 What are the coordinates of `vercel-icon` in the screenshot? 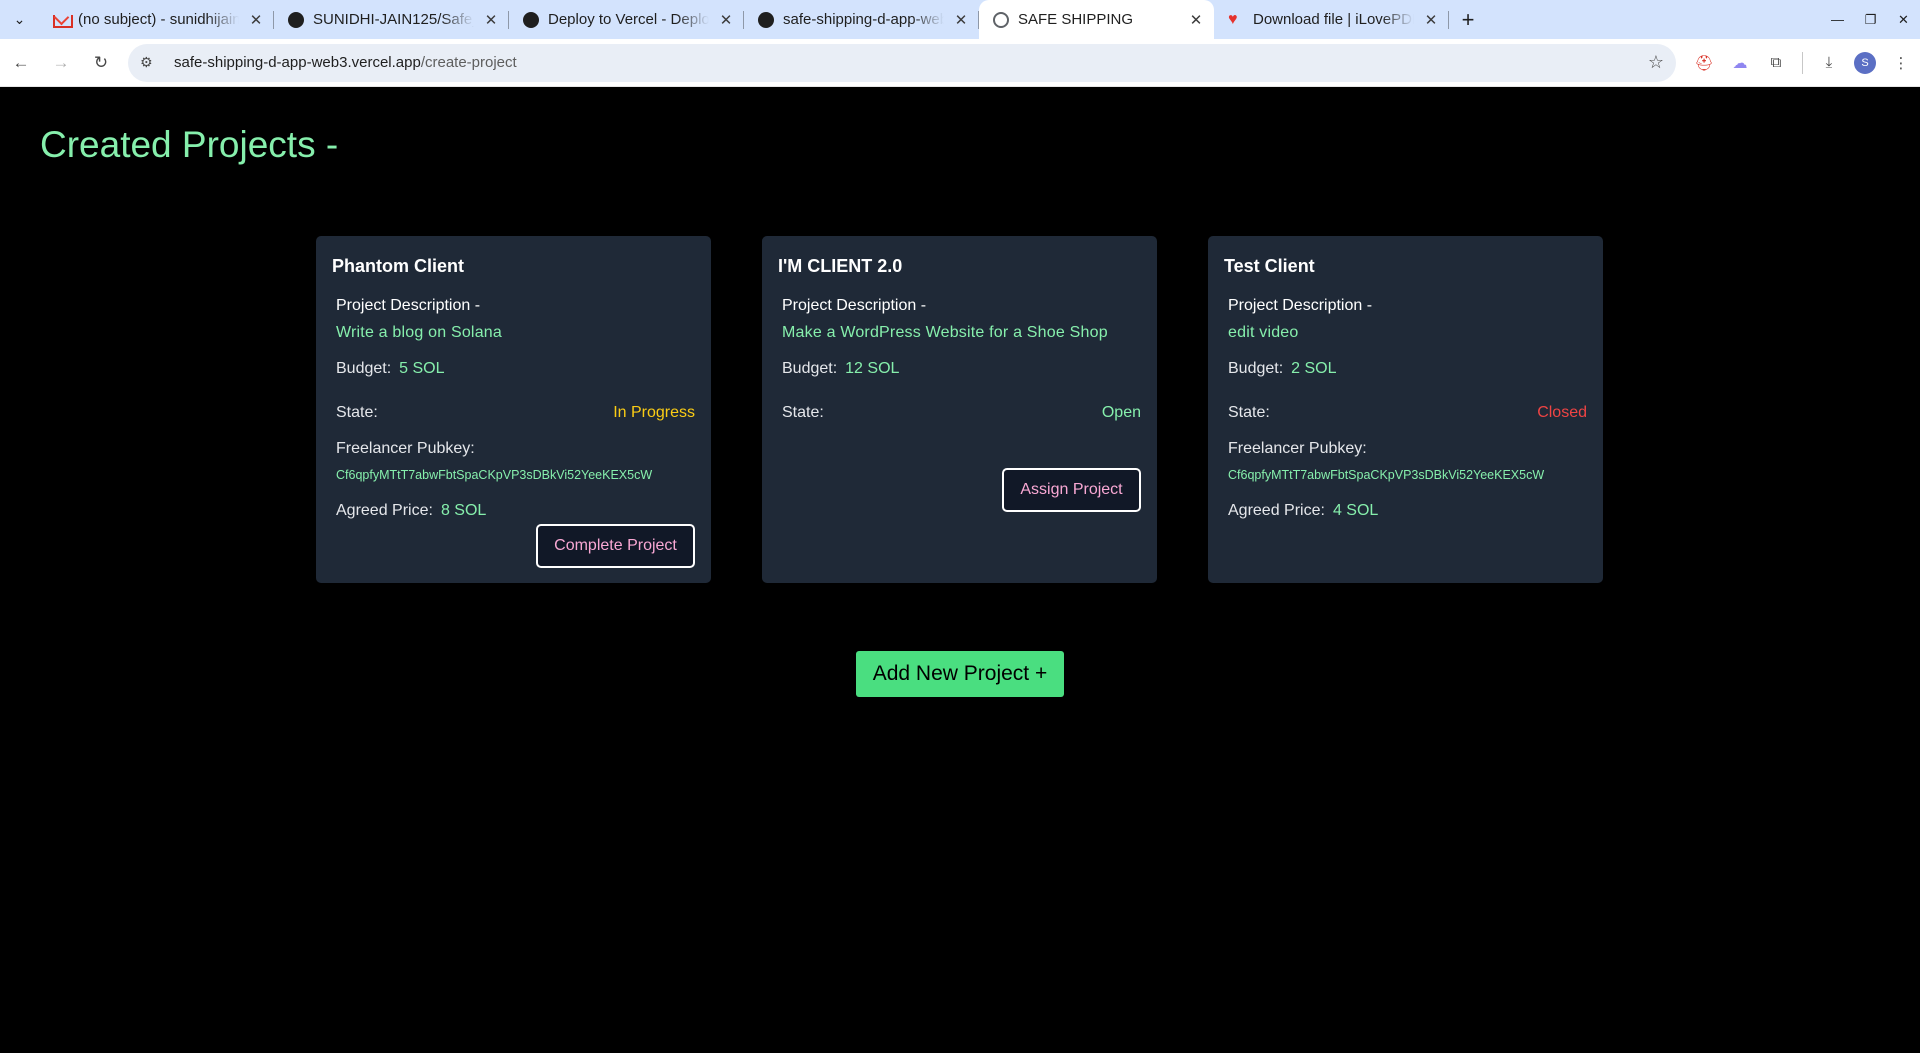 It's located at (766, 19).